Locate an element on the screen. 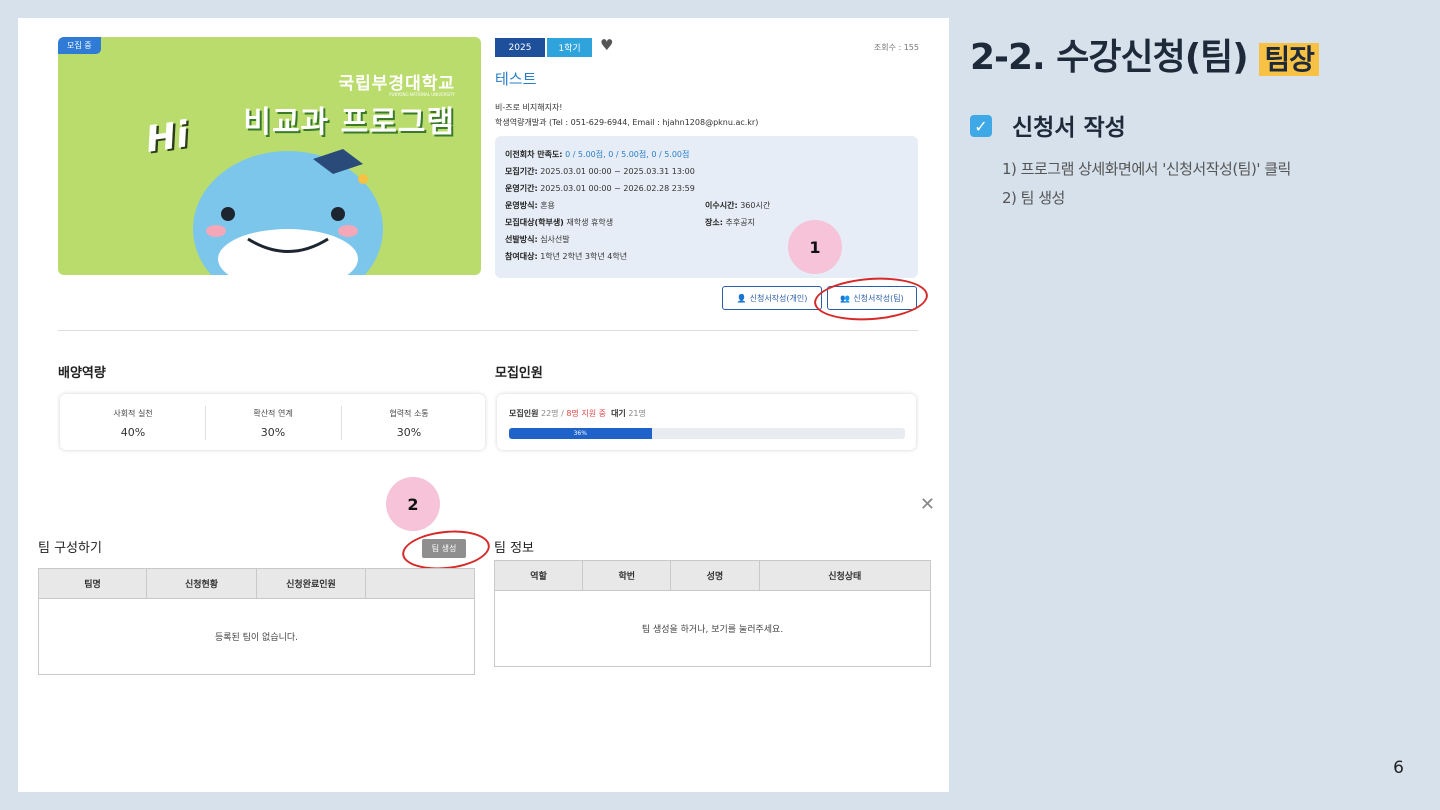  competency-item: 확산적 연계 30% is located at coordinates (273, 422).